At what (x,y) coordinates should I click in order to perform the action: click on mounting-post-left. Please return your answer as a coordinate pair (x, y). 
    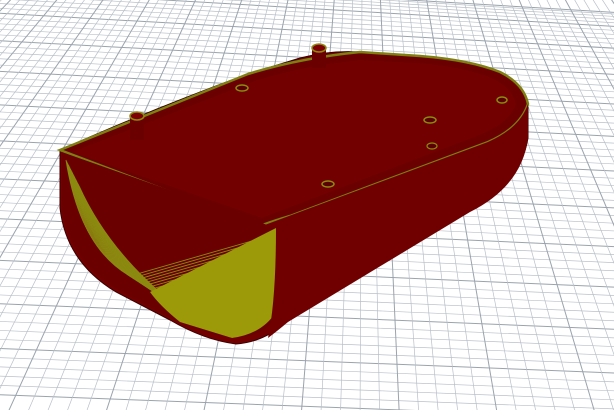
    Looking at the image, I should click on (137, 125).